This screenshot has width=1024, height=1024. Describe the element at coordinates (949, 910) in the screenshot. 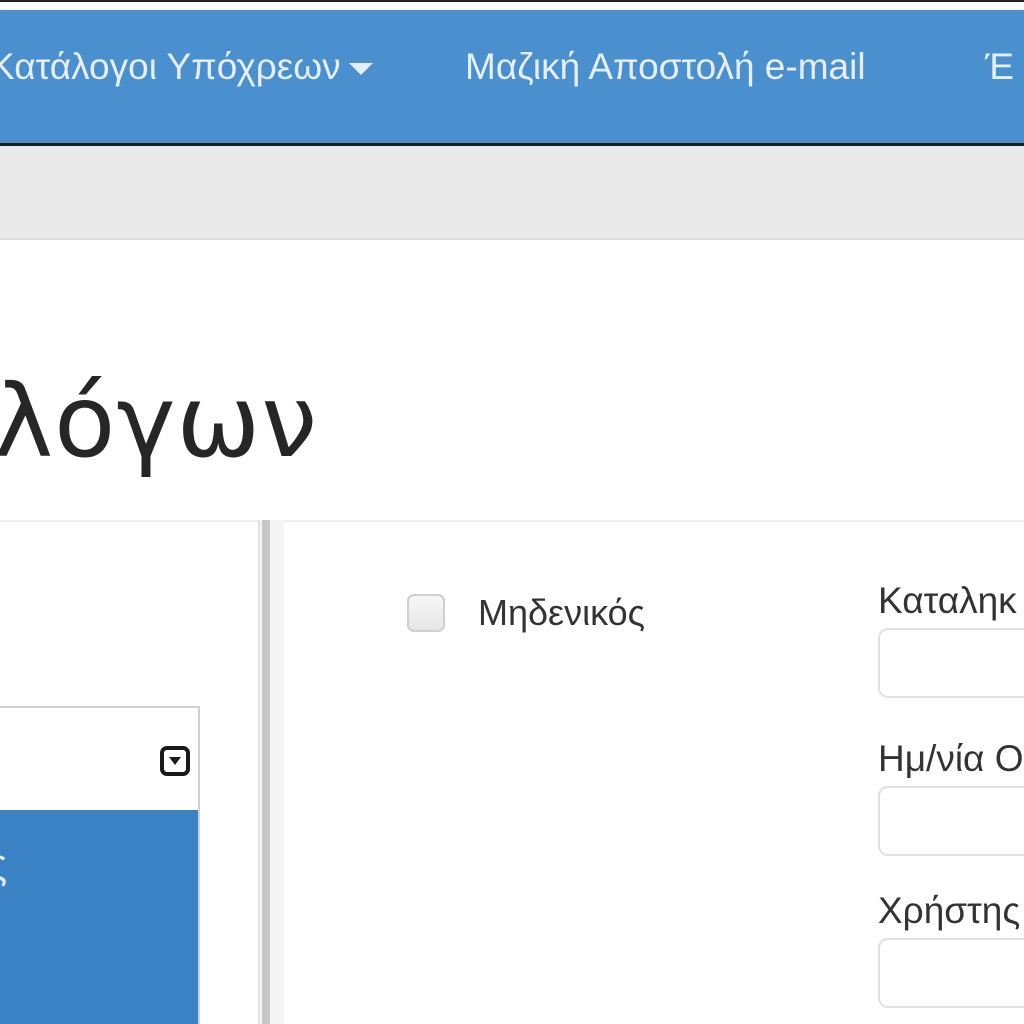

I see `field-label-user: Χρήστης` at that location.